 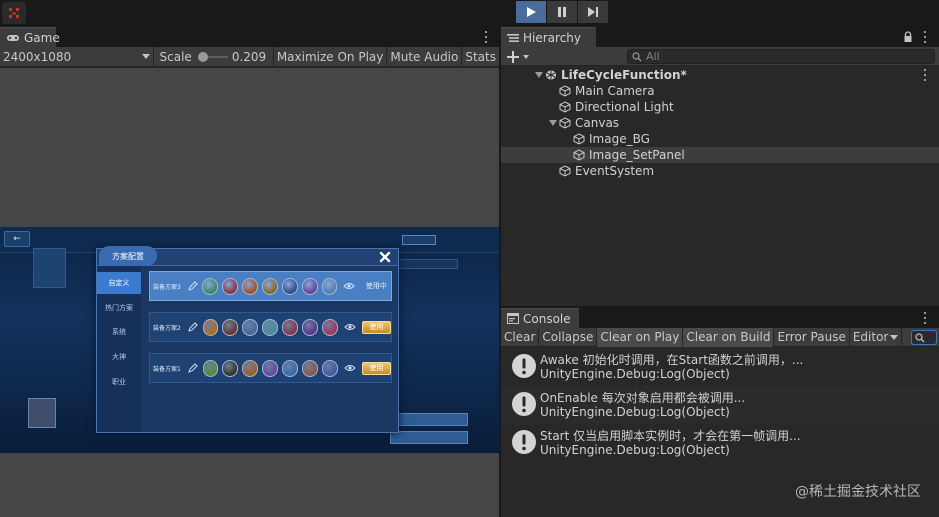 What do you see at coordinates (624, 75) in the screenshot?
I see `tree-item-label: LifeCycleFunction*` at bounding box center [624, 75].